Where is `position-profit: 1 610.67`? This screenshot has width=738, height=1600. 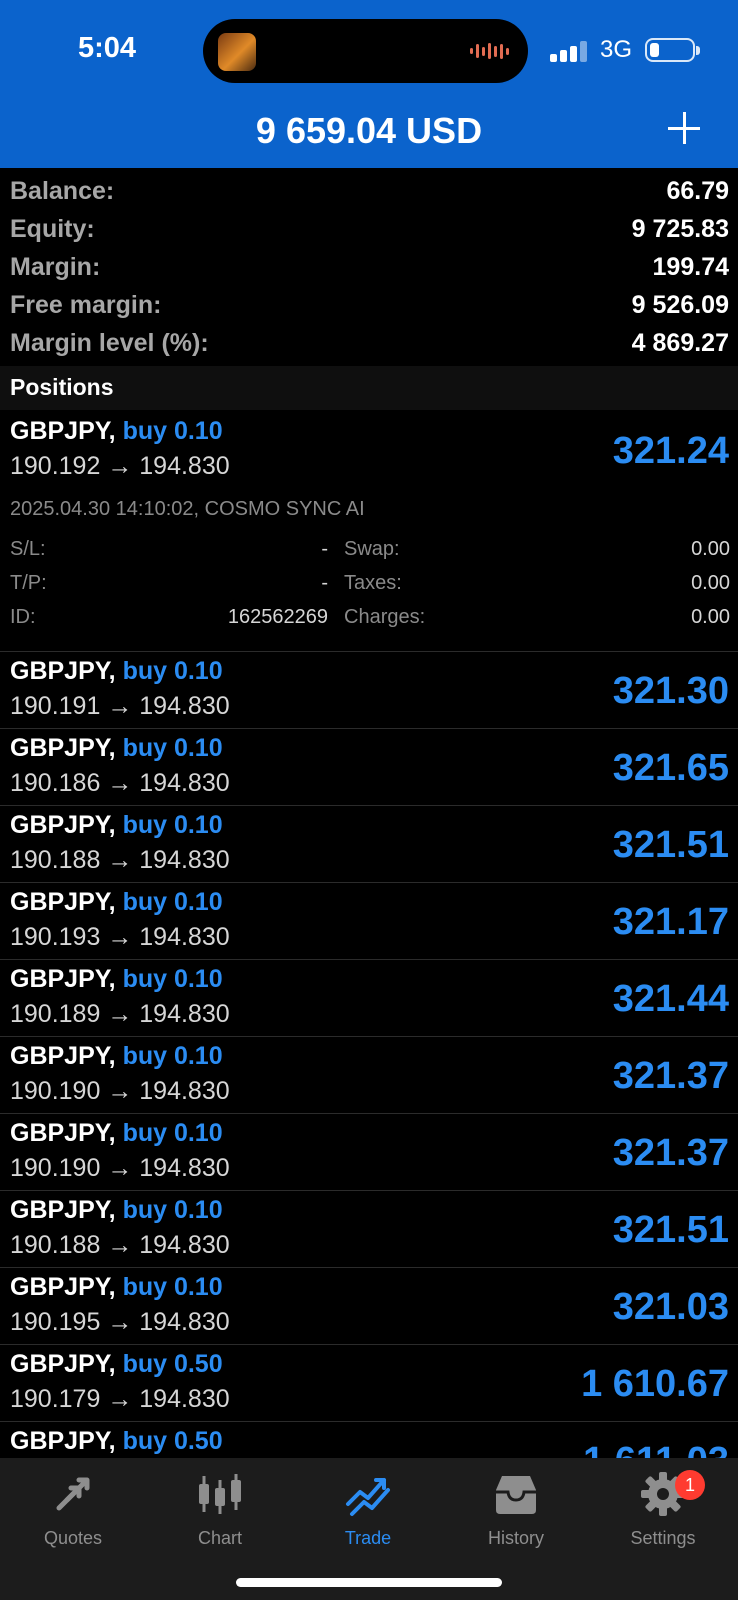 position-profit: 1 610.67 is located at coordinates (655, 1384).